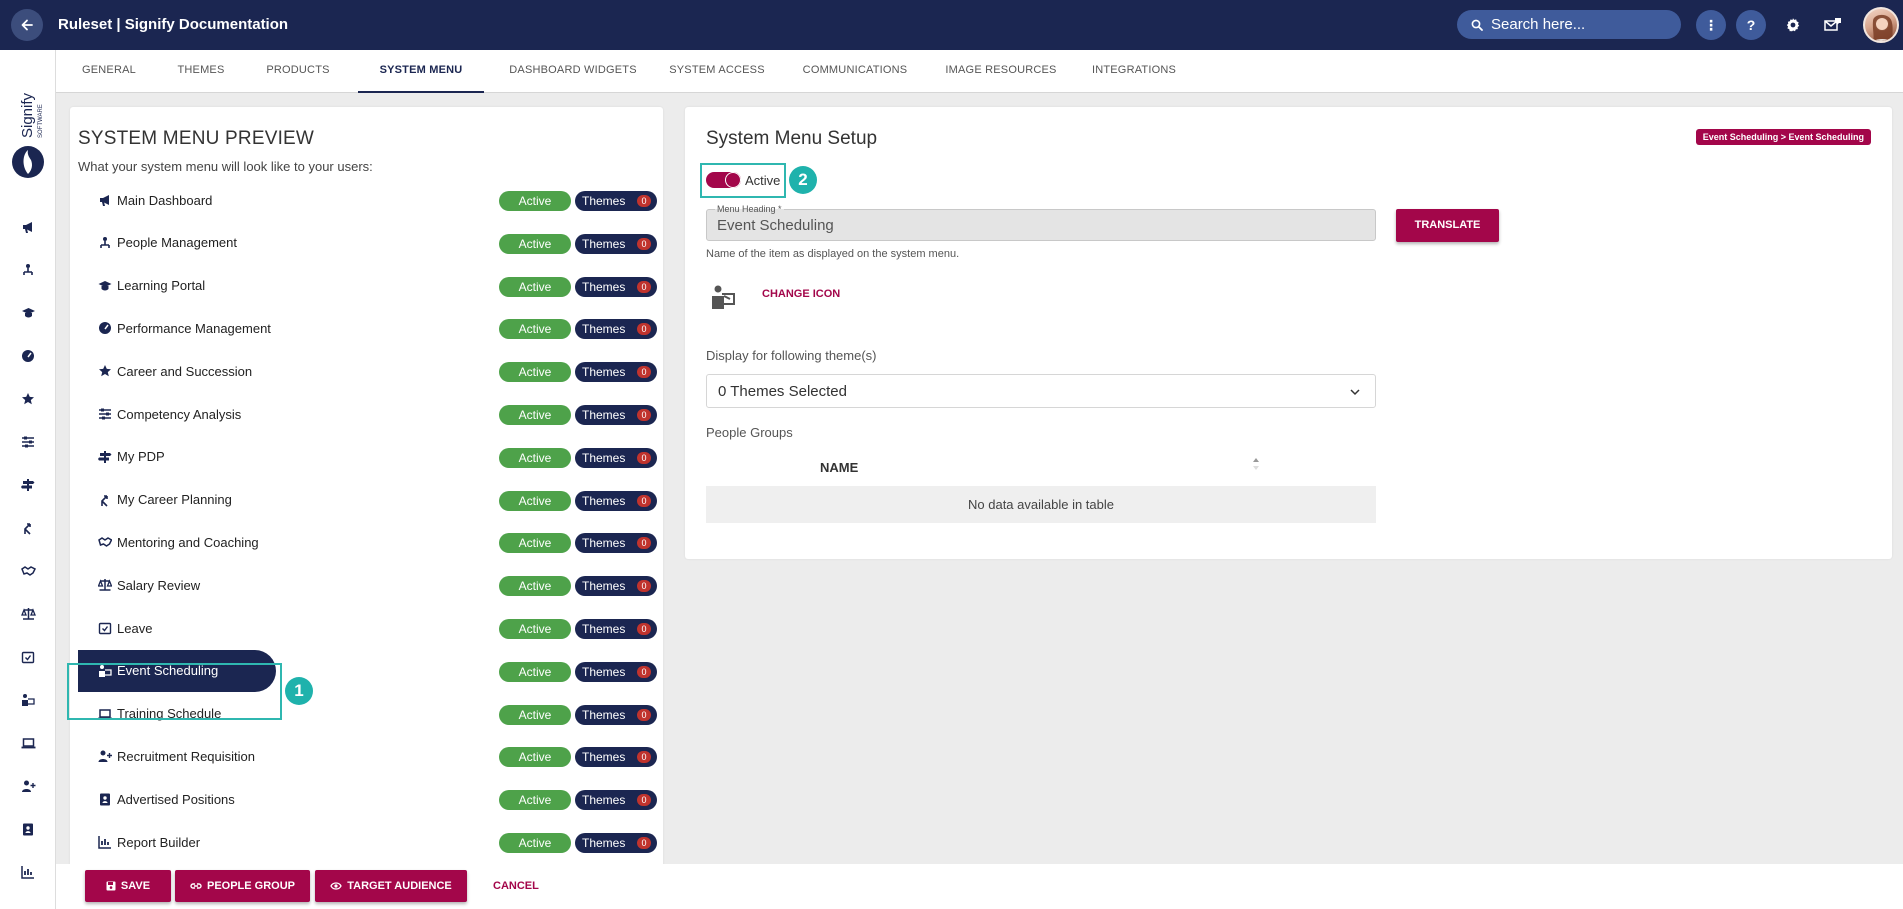 The width and height of the screenshot is (1903, 909). I want to click on themes-badge-label: Themes, so click(604, 243).